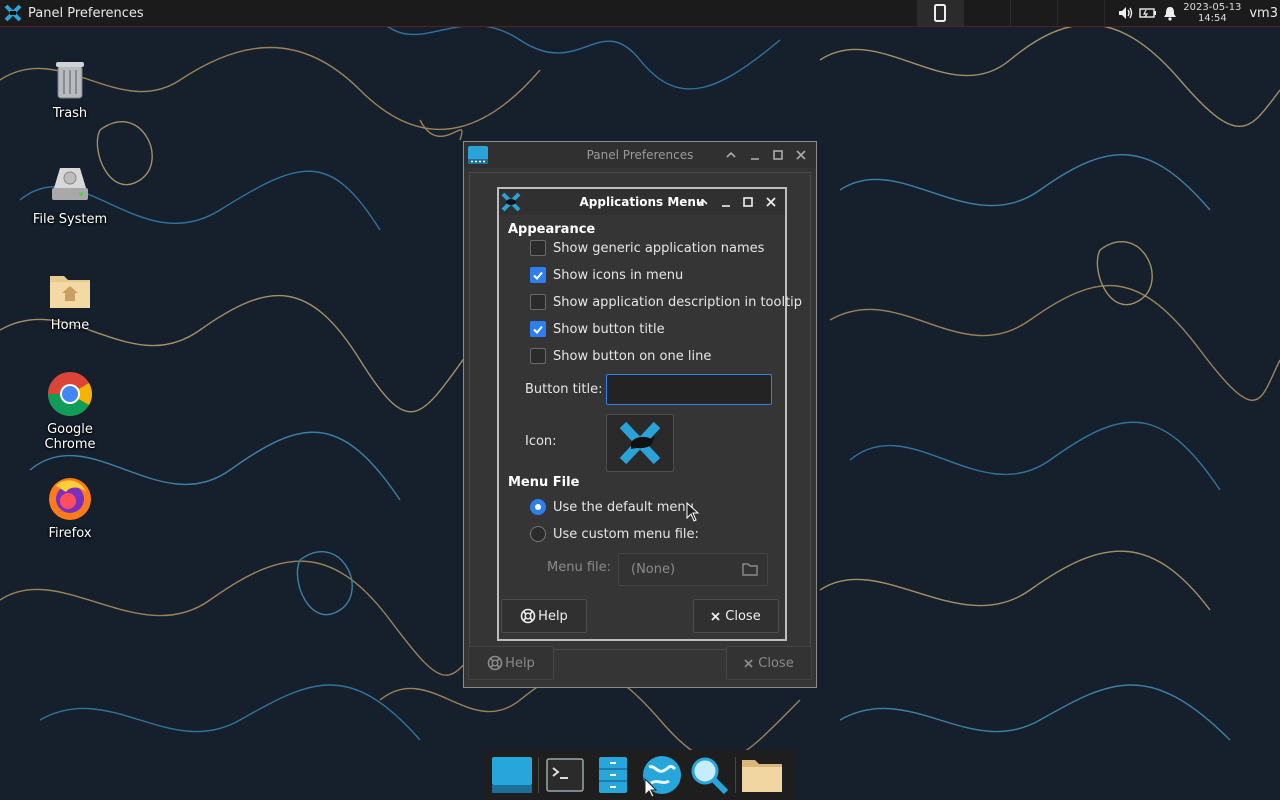  Describe the element at coordinates (1126, 13) in the screenshot. I see `volume-icon` at that location.